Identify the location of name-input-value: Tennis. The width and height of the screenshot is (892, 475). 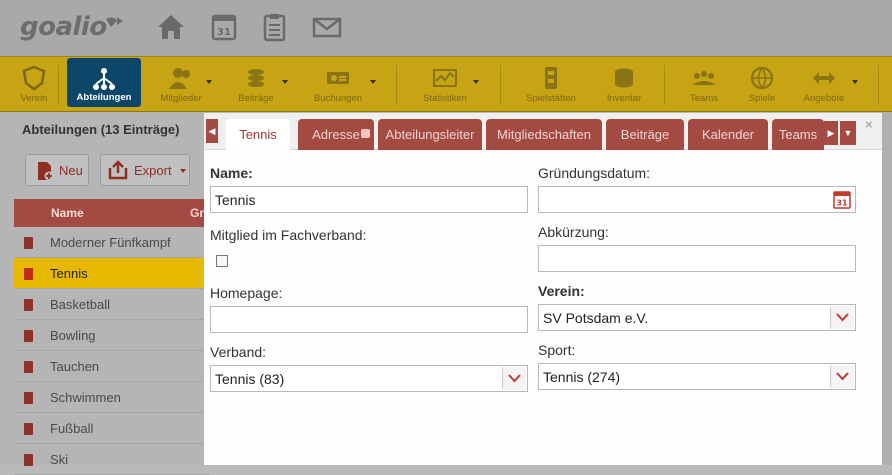
(235, 200).